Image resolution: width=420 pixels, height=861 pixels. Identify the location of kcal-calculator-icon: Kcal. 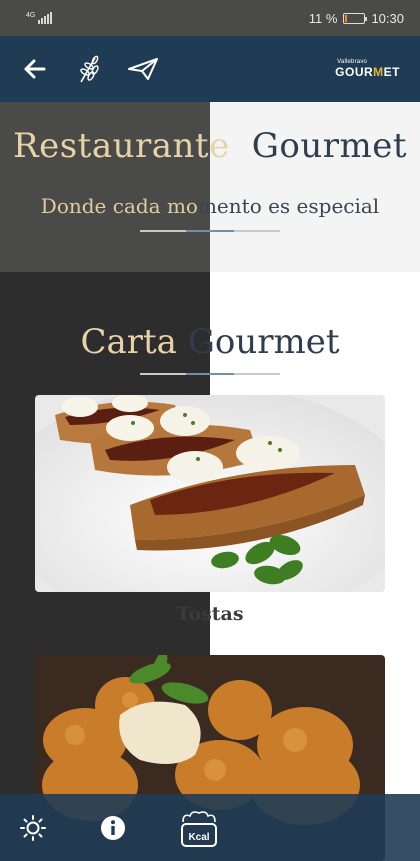
(199, 828).